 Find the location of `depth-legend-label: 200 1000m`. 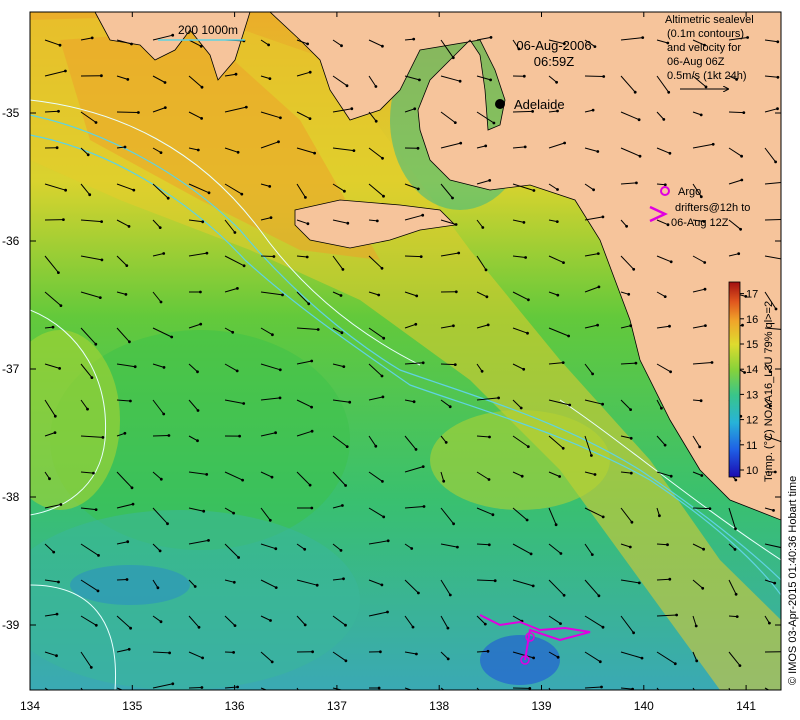

depth-legend-label: 200 1000m is located at coordinates (208, 30).